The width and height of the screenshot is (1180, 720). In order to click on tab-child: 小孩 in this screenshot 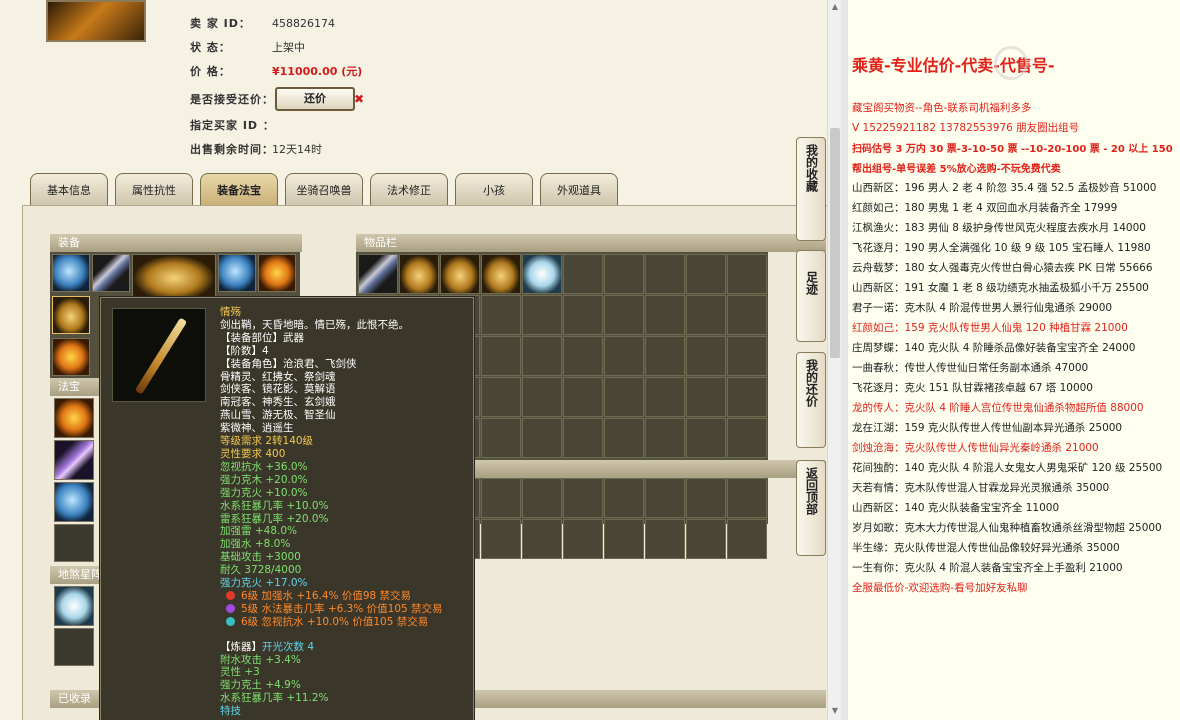, I will do `click(494, 189)`.